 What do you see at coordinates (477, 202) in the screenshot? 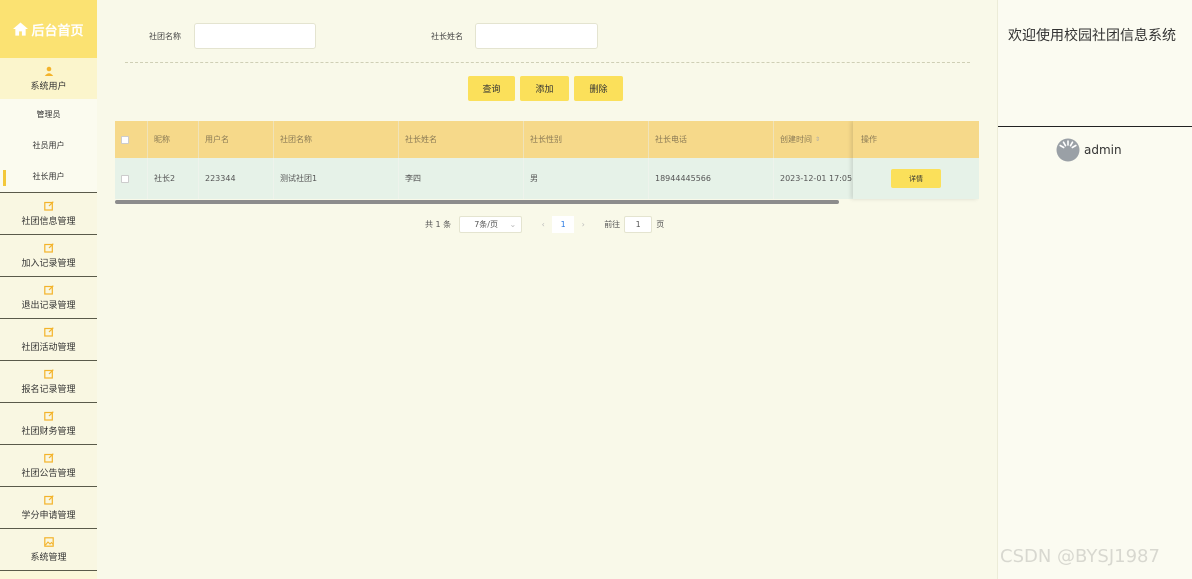
I see `horizontal-scrollbar` at bounding box center [477, 202].